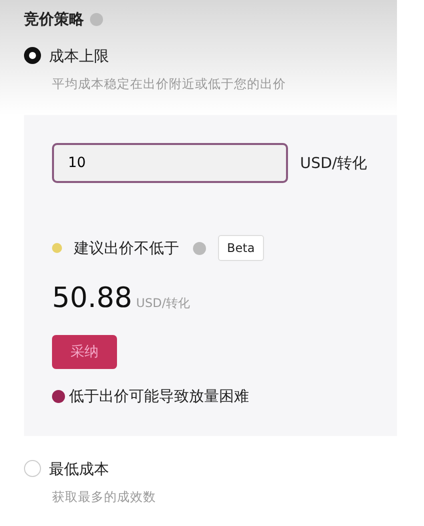  I want to click on bid-input-field: 10, so click(170, 163).